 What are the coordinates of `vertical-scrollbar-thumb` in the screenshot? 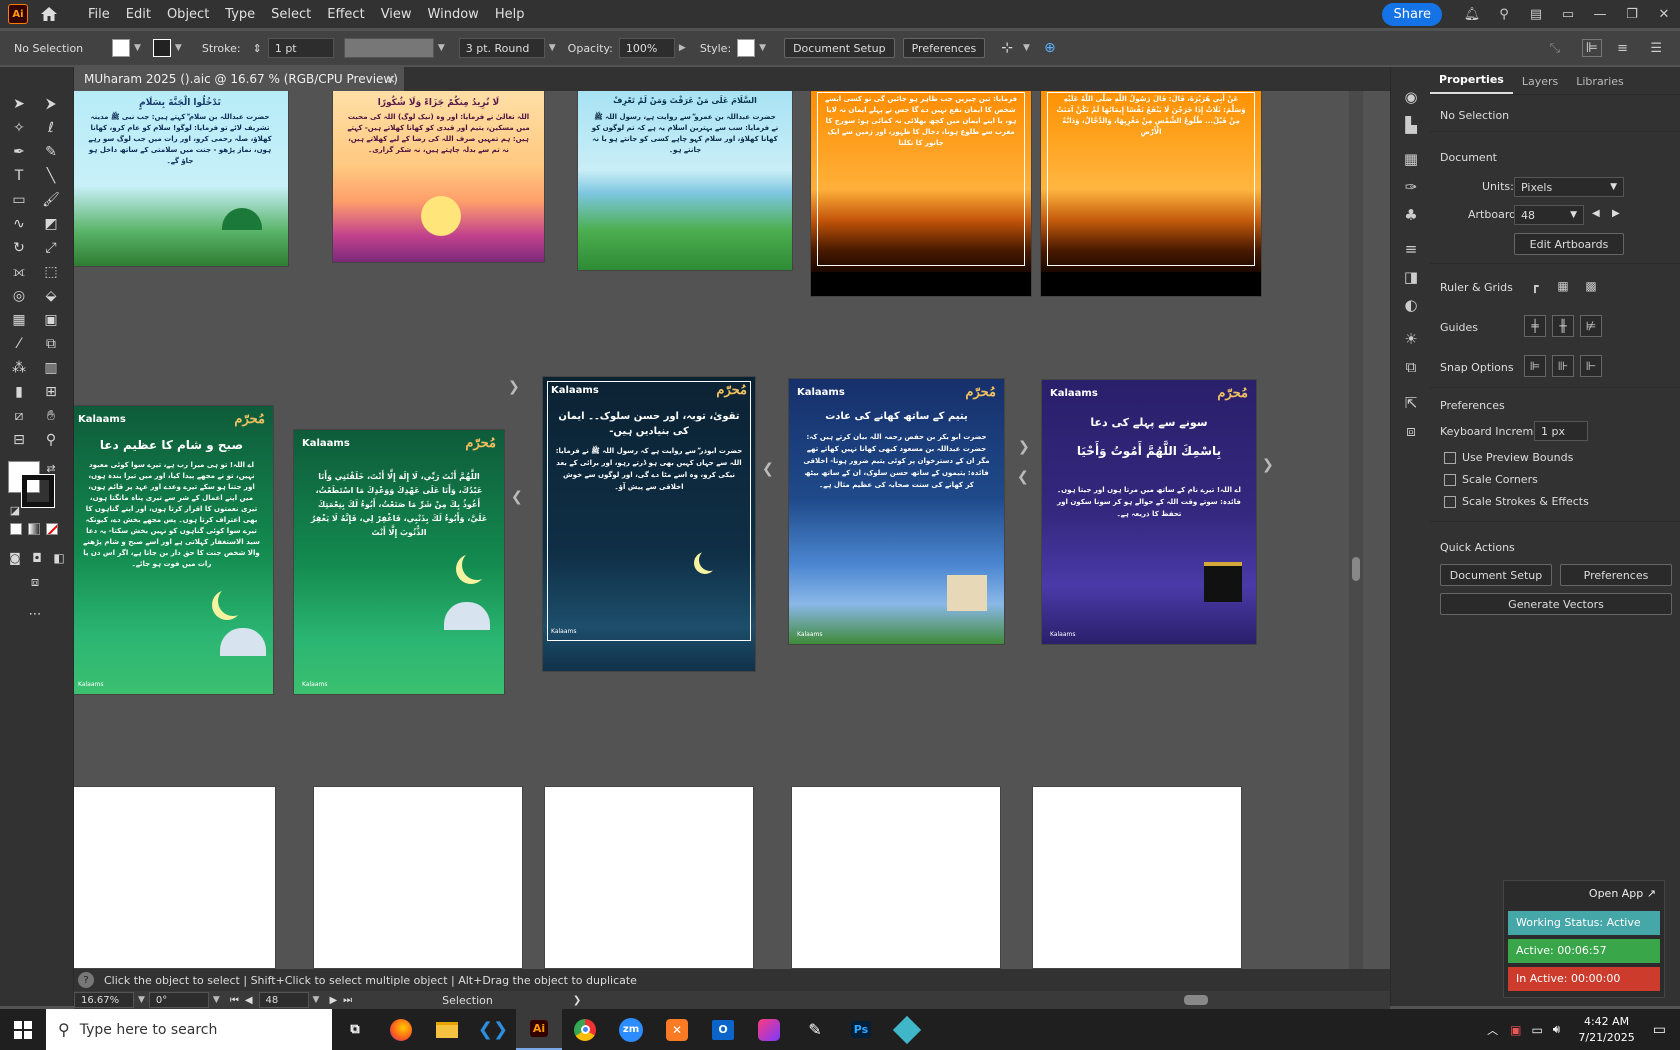 It's located at (1356, 569).